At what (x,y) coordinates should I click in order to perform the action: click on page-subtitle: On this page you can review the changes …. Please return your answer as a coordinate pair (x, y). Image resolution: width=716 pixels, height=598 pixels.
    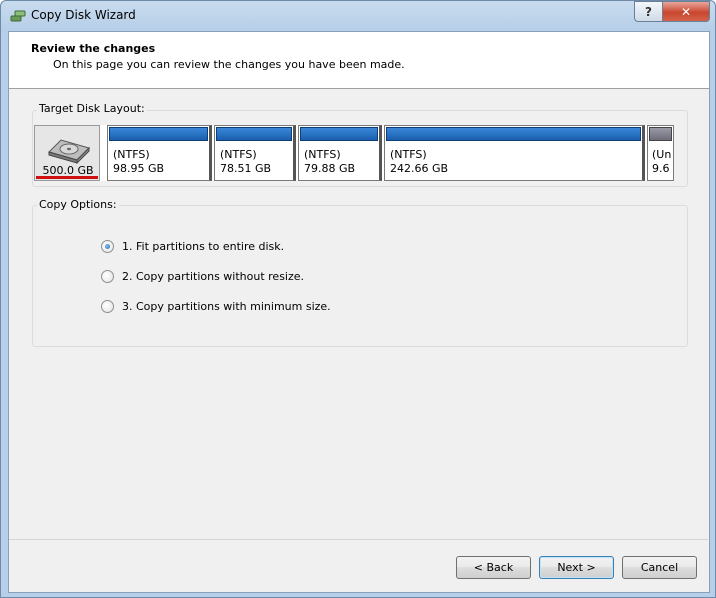
    Looking at the image, I should click on (229, 64).